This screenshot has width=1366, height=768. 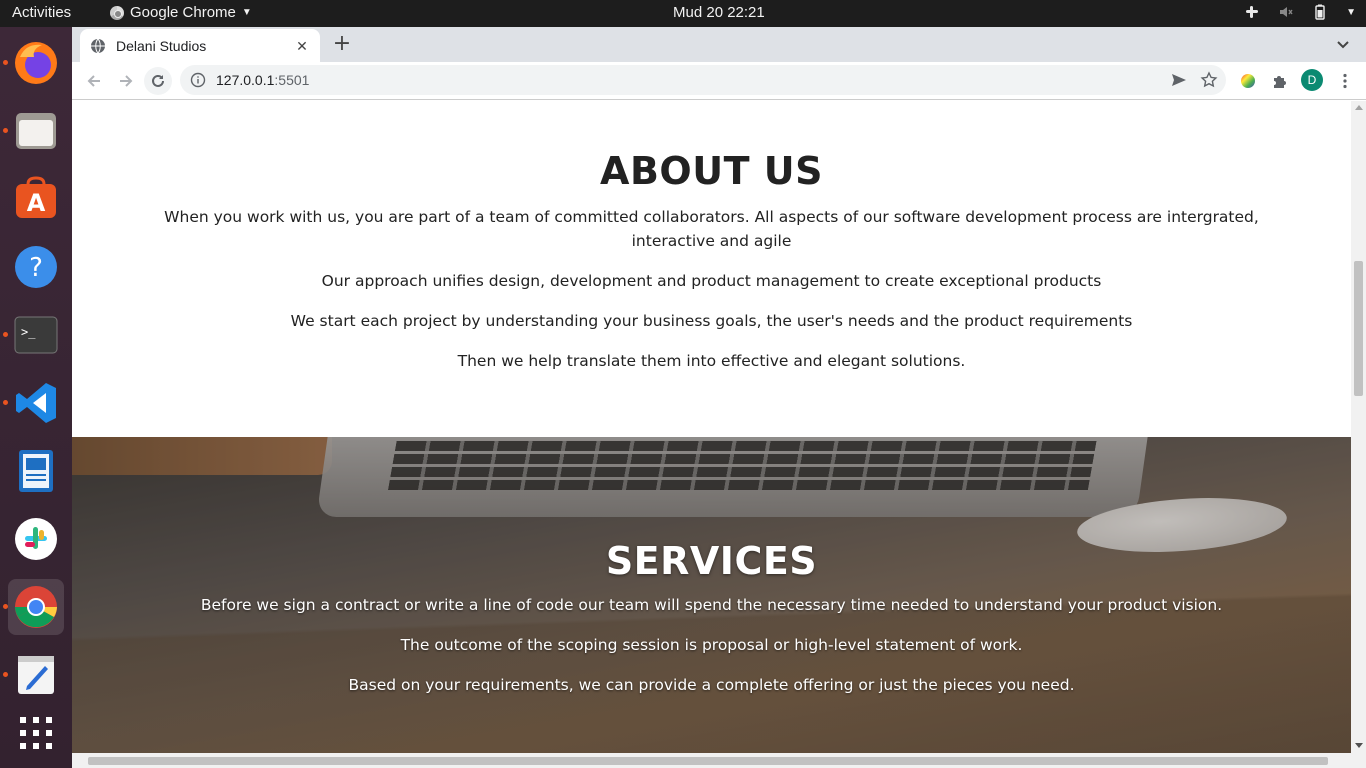 I want to click on vscode-launcher, so click(x=36, y=403).